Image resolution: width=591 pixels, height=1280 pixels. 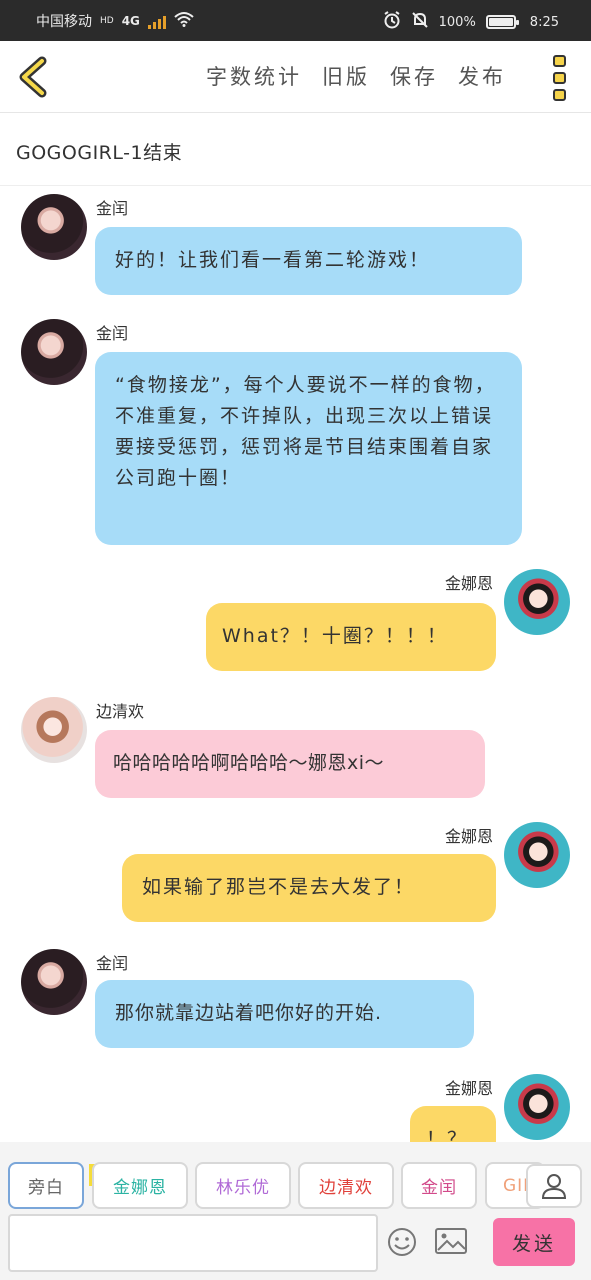 I want to click on composer-bar: 发送, so click(x=295, y=1245).